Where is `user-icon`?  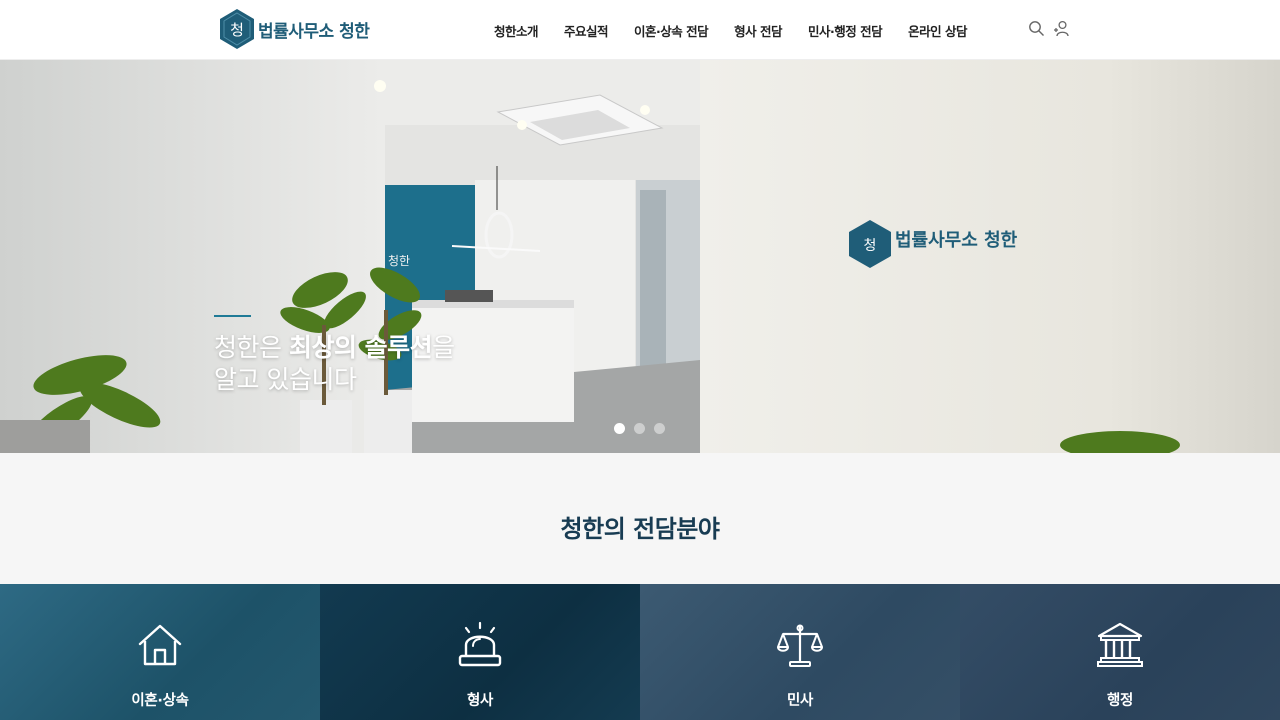 user-icon is located at coordinates (1061, 28).